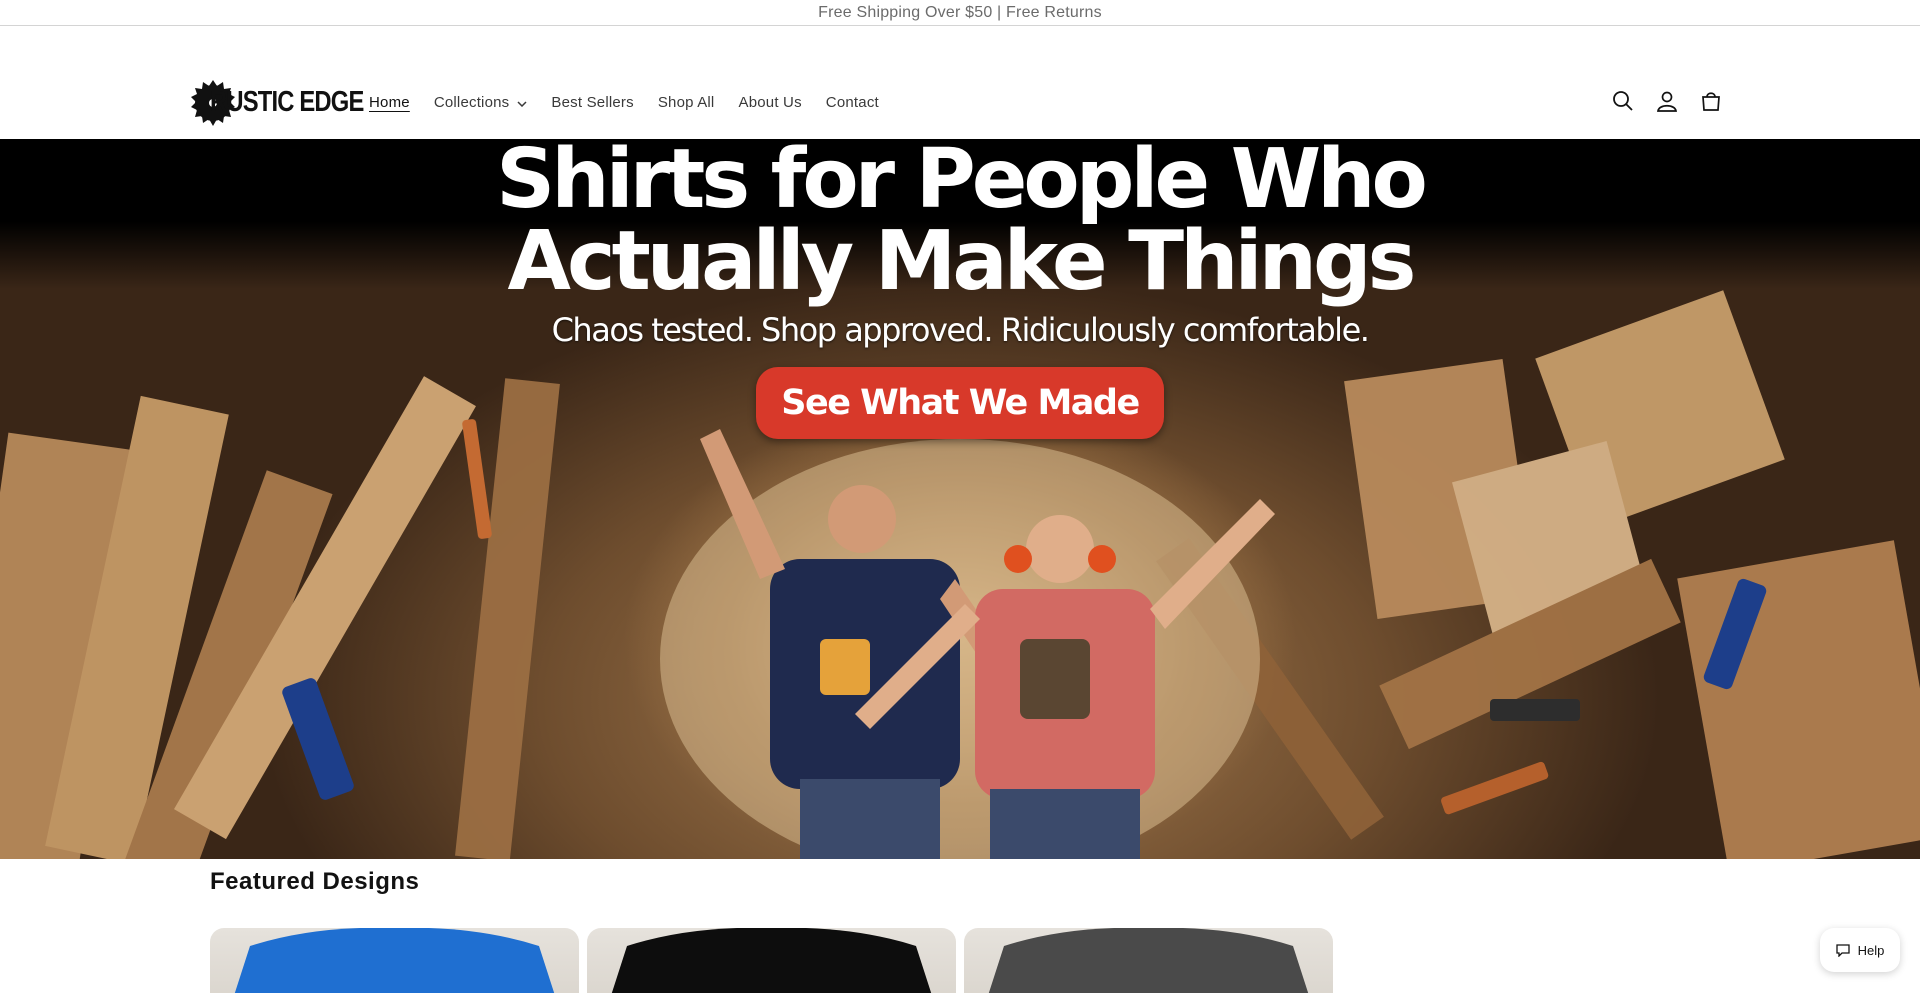  I want to click on nav-best-sellers: Best Sellers, so click(592, 102).